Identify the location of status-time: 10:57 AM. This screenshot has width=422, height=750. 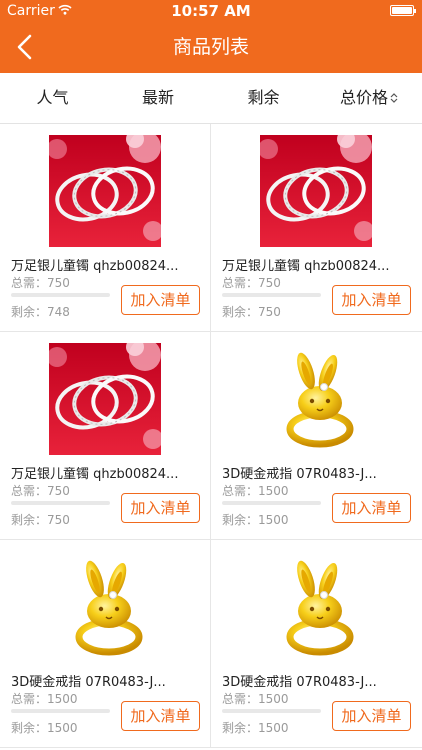
(211, 11).